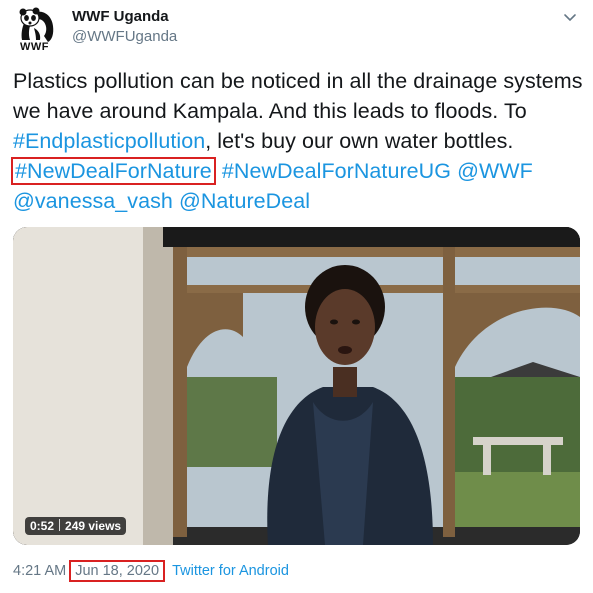 Image resolution: width=593 pixels, height=593 pixels. What do you see at coordinates (34, 47) in the screenshot?
I see `wwf-logo-text: WWF` at bounding box center [34, 47].